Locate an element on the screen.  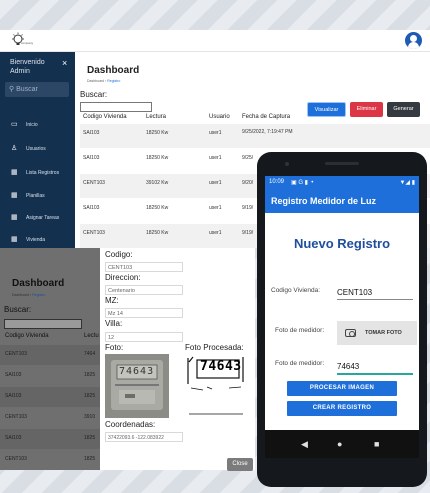
sidebar-item-usuarios: ♙ Usuarios is located at coordinates (37, 148).